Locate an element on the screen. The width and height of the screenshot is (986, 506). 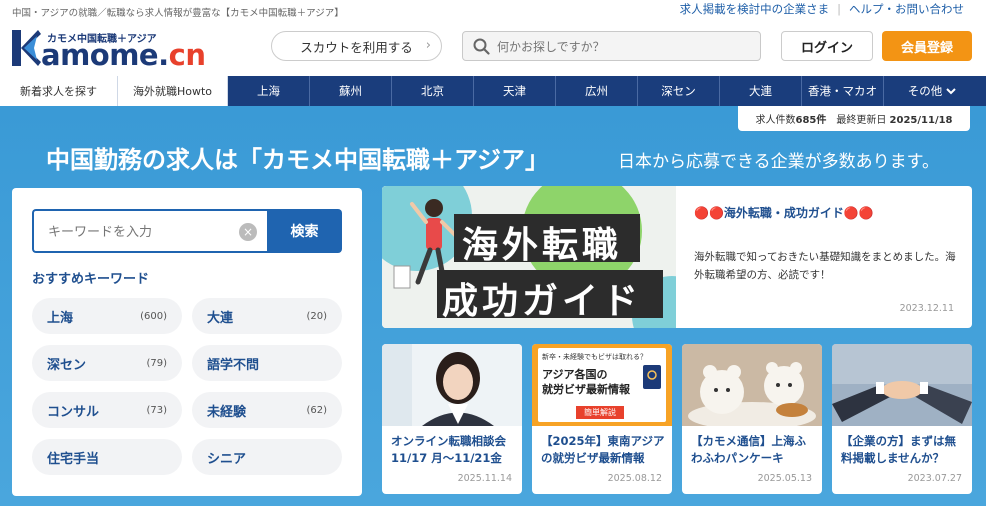
article-card: 【企業の方】まずは無料掲載しませんか？ 2023.07.27 is located at coordinates (902, 419).